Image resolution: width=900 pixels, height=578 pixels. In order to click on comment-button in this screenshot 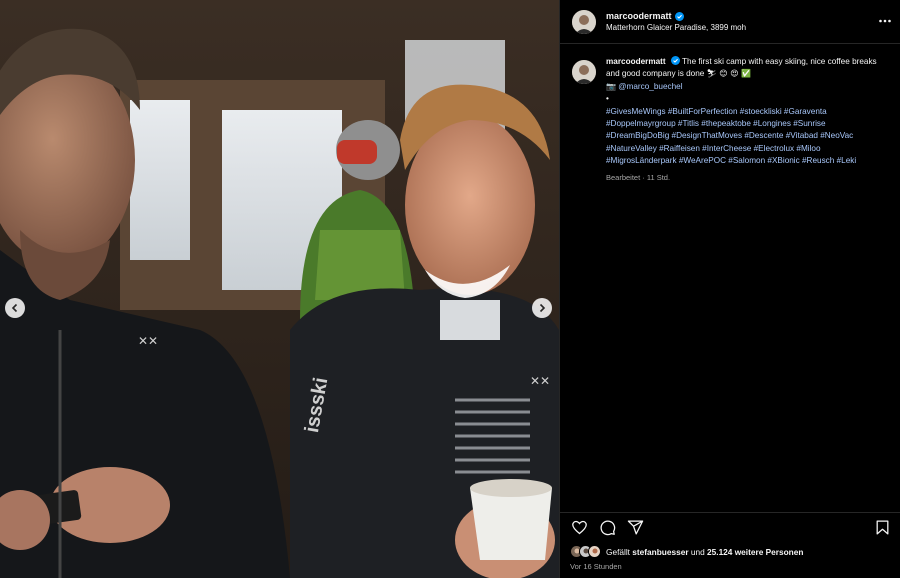, I will do `click(607, 528)`.